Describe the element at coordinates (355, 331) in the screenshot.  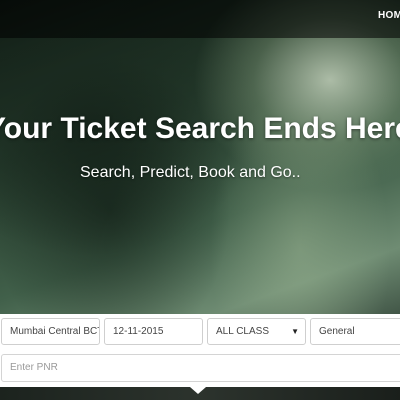
I see `quota-select: General` at that location.